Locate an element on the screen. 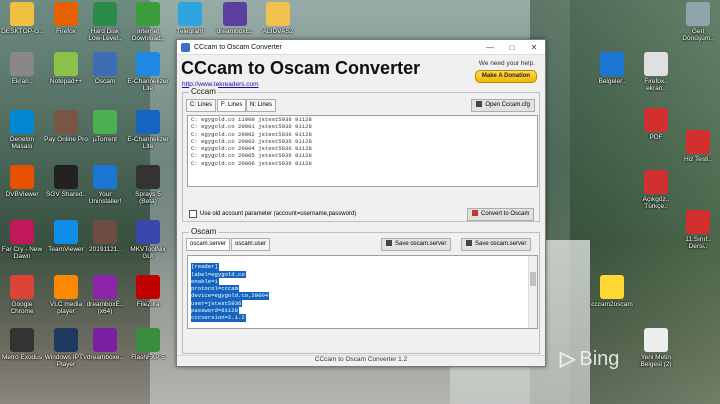  tab-n-lines: N: Lines is located at coordinates (261, 105).